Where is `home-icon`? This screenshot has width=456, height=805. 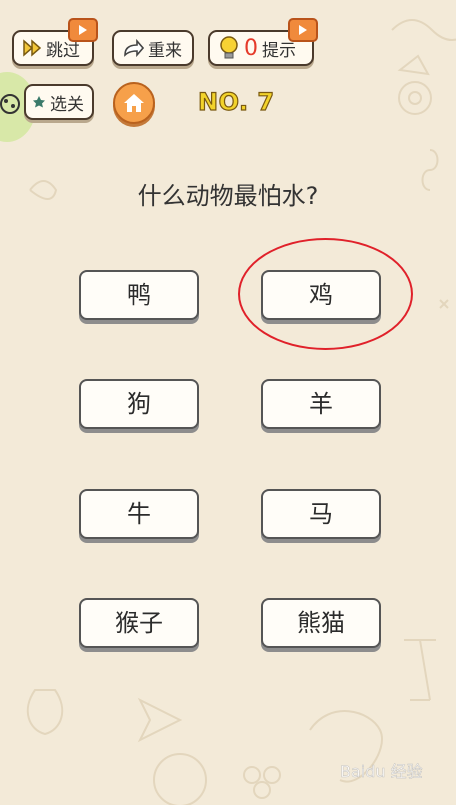 home-icon is located at coordinates (134, 103).